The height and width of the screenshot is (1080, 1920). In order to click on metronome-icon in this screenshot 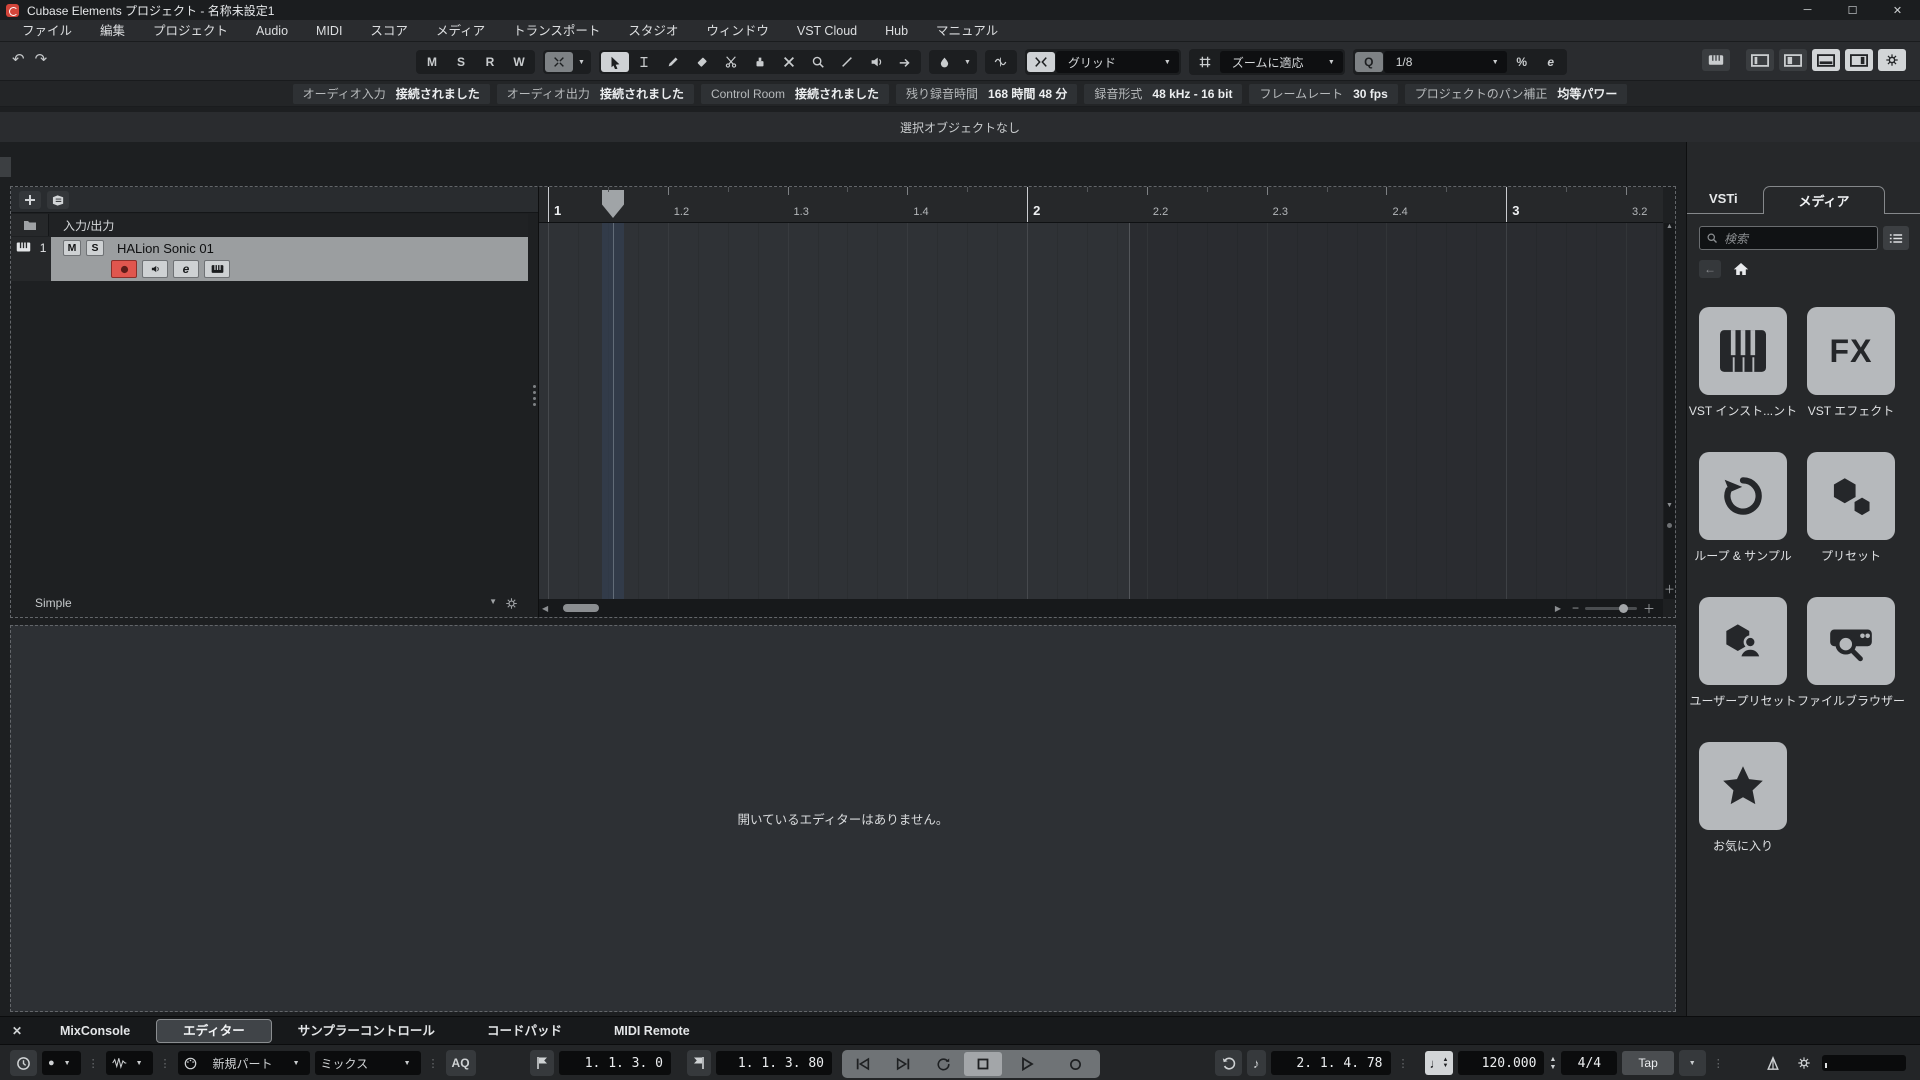, I will do `click(1773, 1063)`.